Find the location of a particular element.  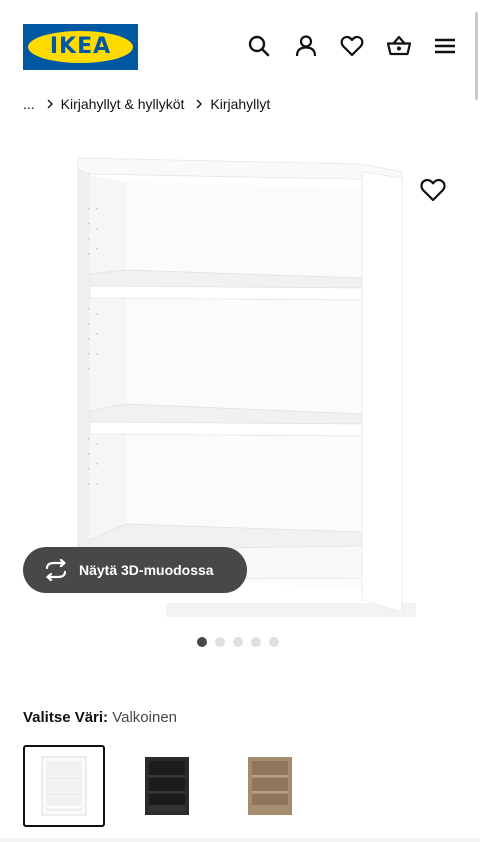

selected-color-value: Valkoinen is located at coordinates (145, 717).